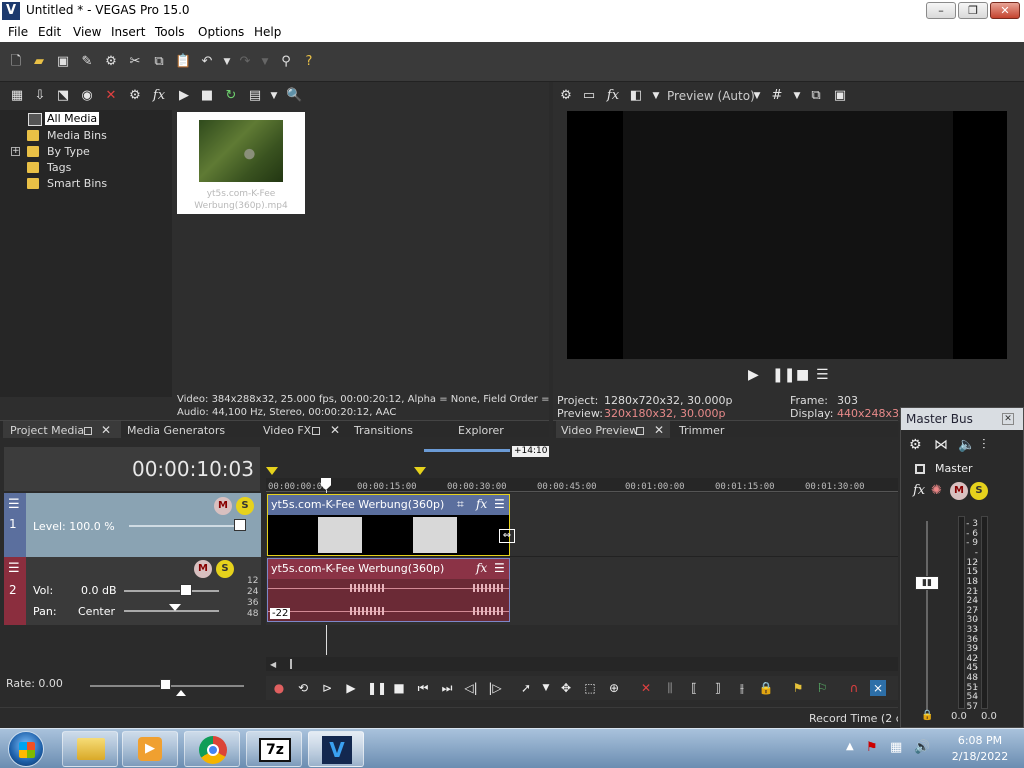 This screenshot has height=768, width=1024. I want to click on tab-transitions: Transitions, so click(383, 430).